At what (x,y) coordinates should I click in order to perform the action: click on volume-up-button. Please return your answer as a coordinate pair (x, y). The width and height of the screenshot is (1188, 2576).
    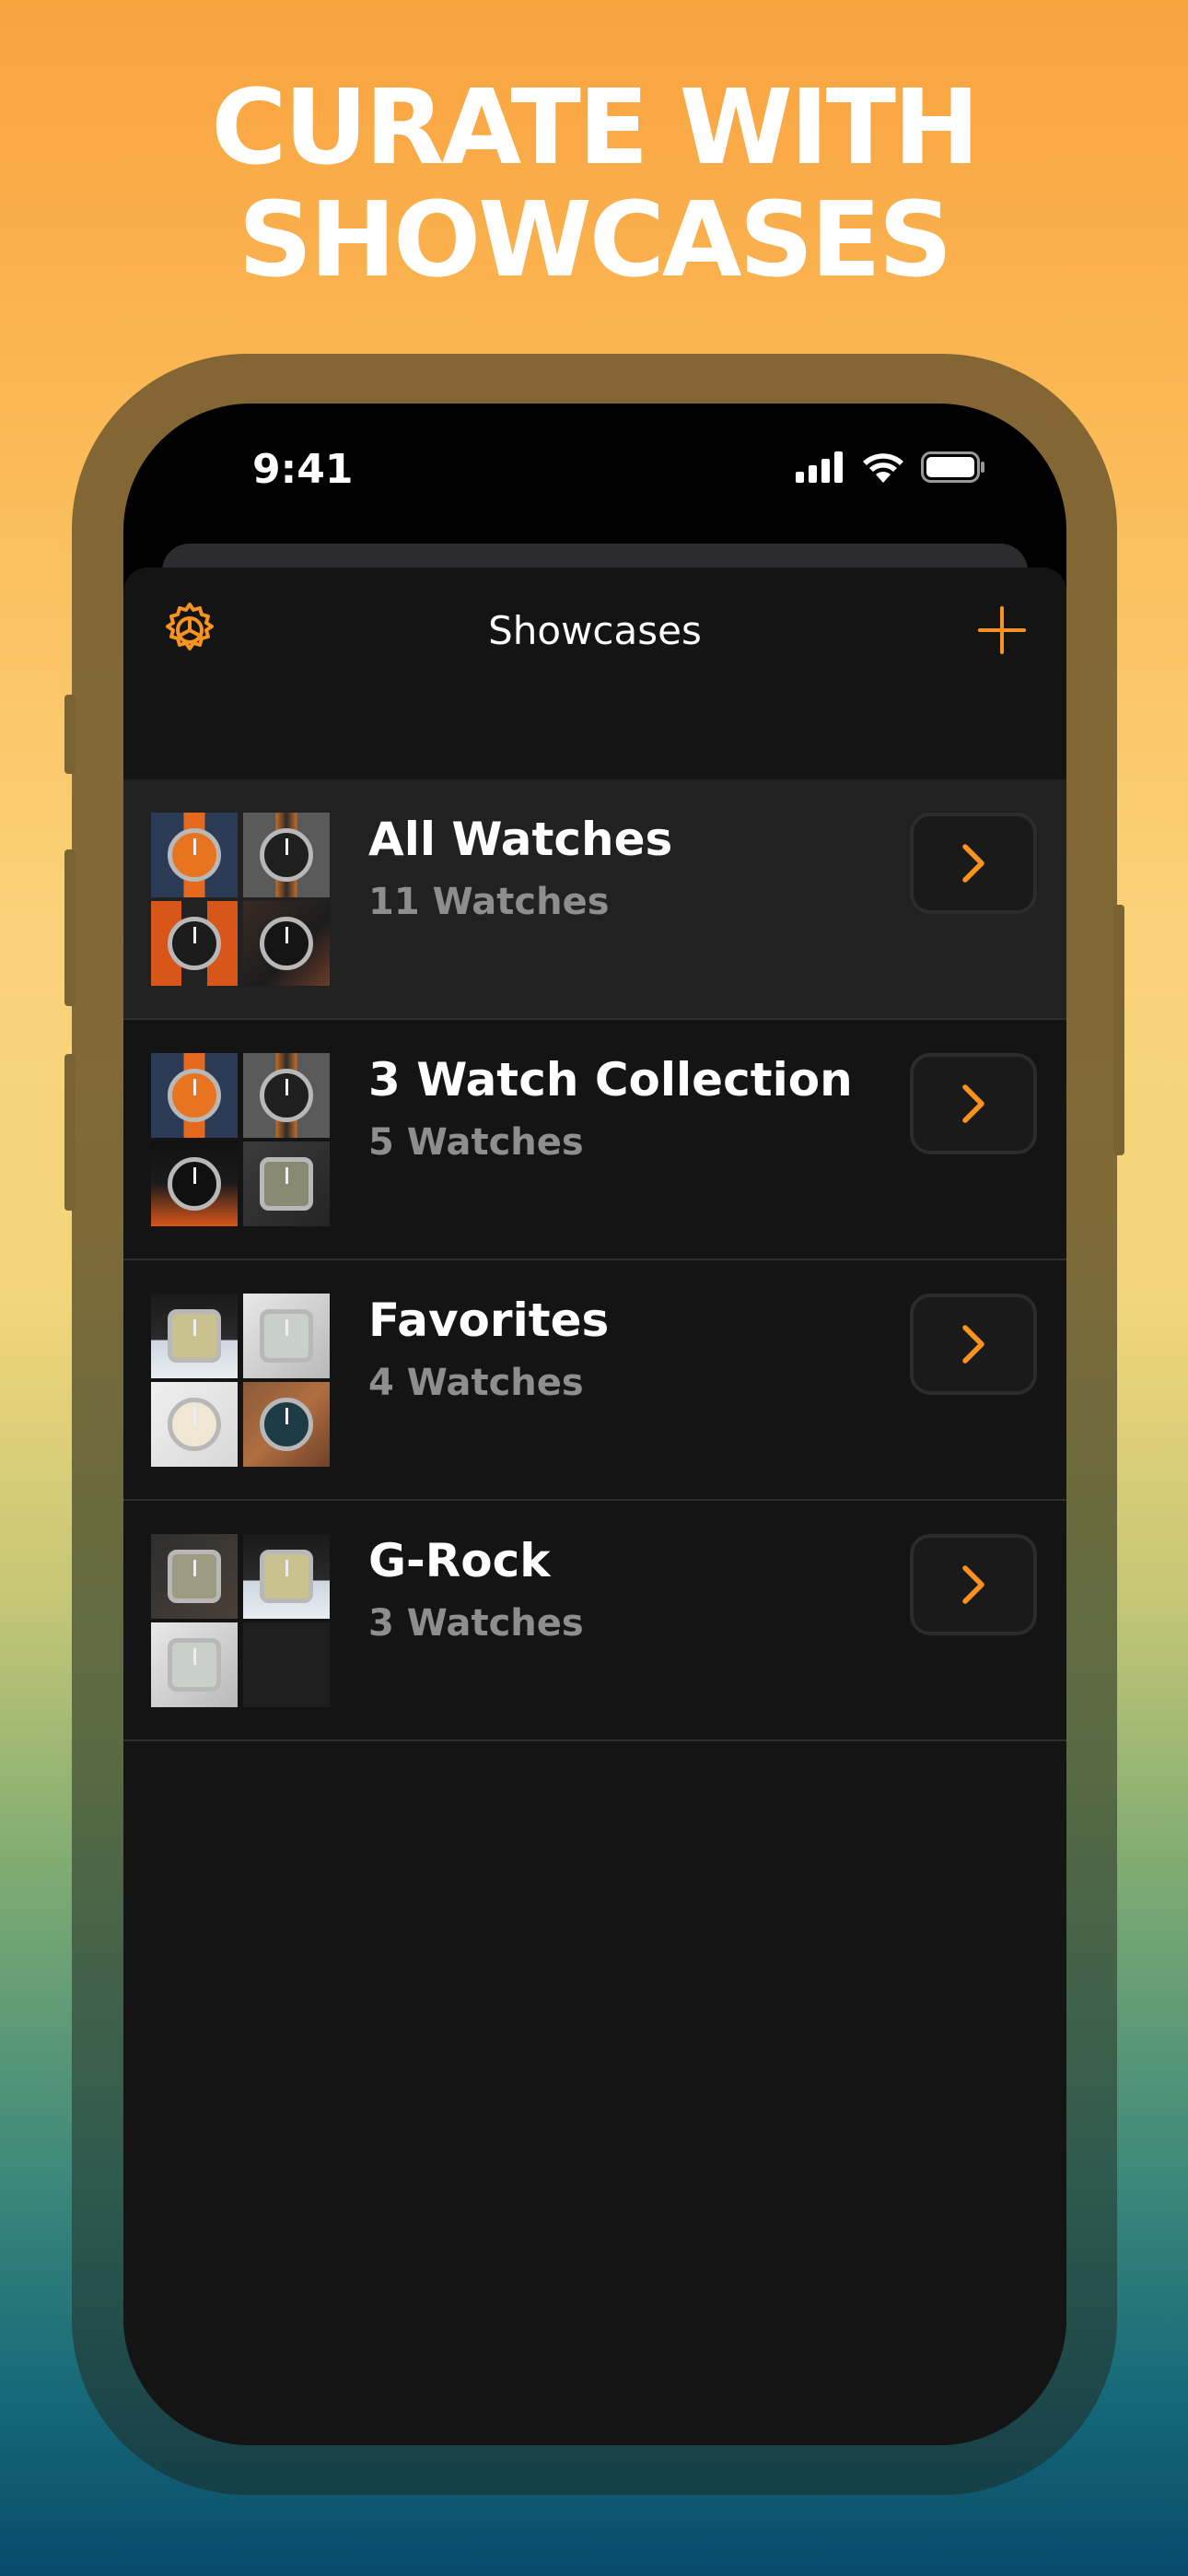
    Looking at the image, I should click on (70, 927).